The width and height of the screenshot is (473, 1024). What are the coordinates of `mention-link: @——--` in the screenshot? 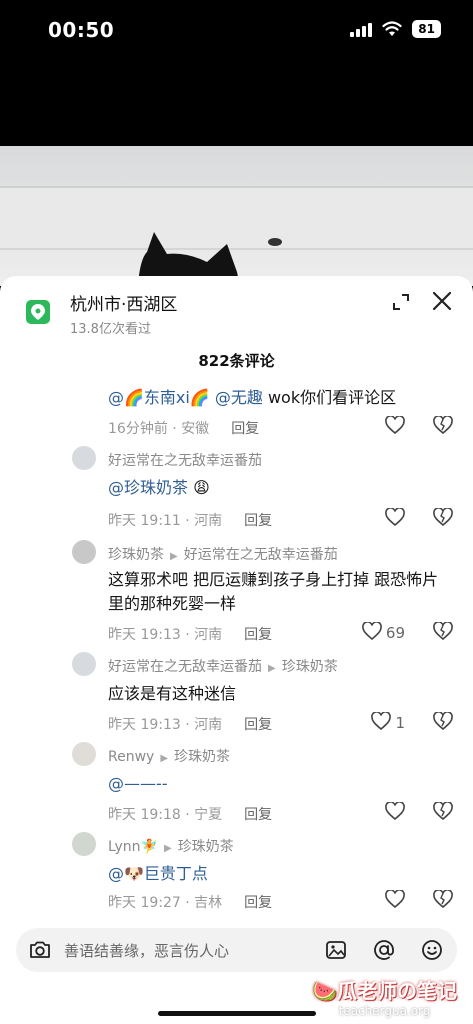 It's located at (138, 783).